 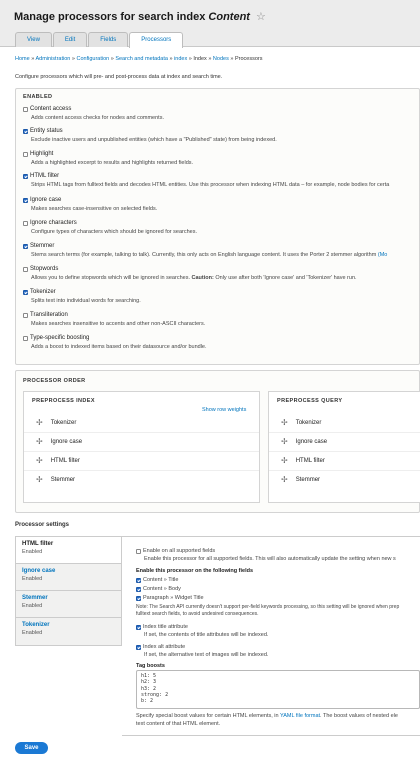 I want to click on content-access-label: Content access, so click(x=50, y=109).